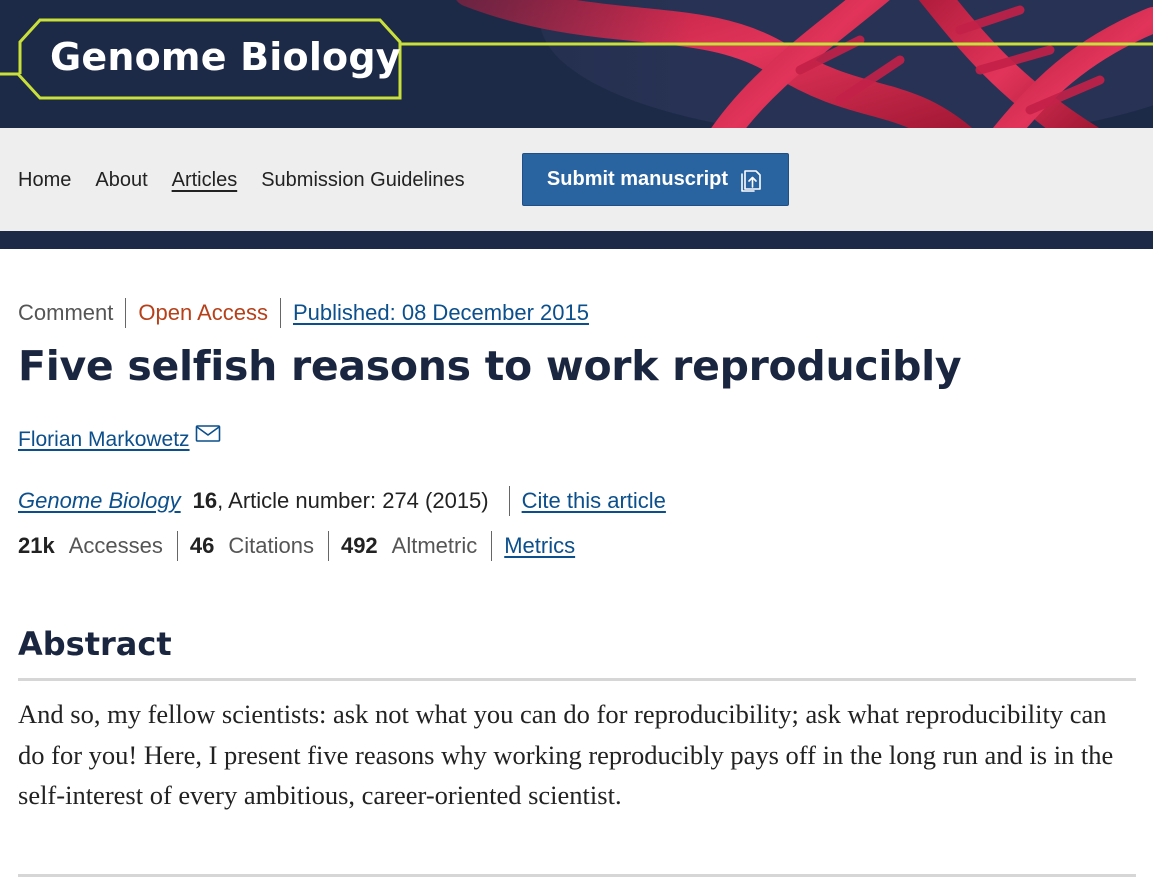  What do you see at coordinates (121, 180) in the screenshot?
I see `nav-item-about: About` at bounding box center [121, 180].